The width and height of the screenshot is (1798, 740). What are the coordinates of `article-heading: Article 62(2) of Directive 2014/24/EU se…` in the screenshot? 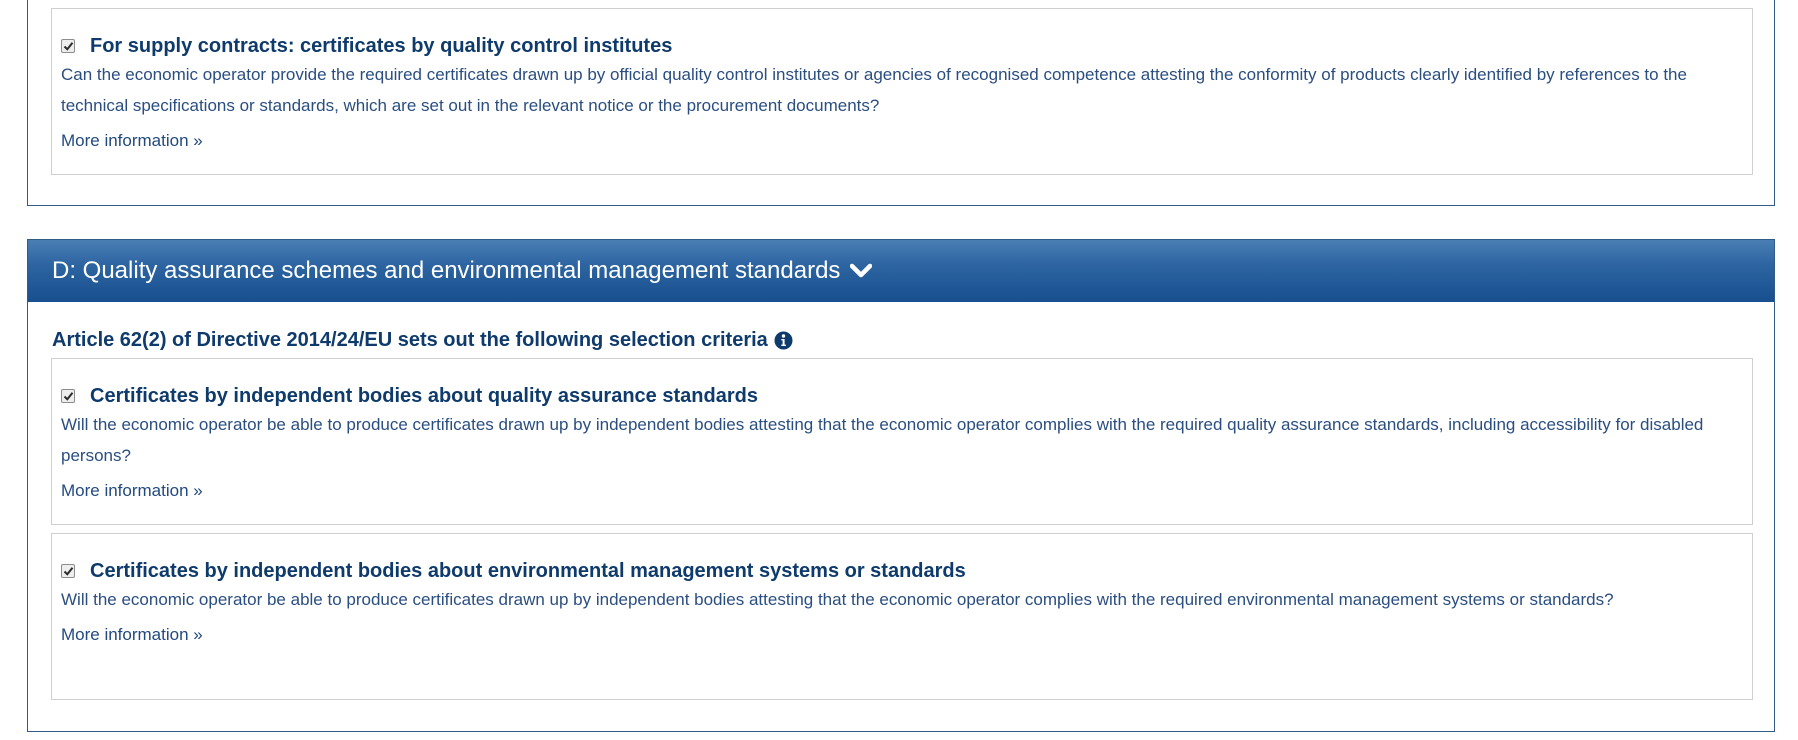 It's located at (422, 340).